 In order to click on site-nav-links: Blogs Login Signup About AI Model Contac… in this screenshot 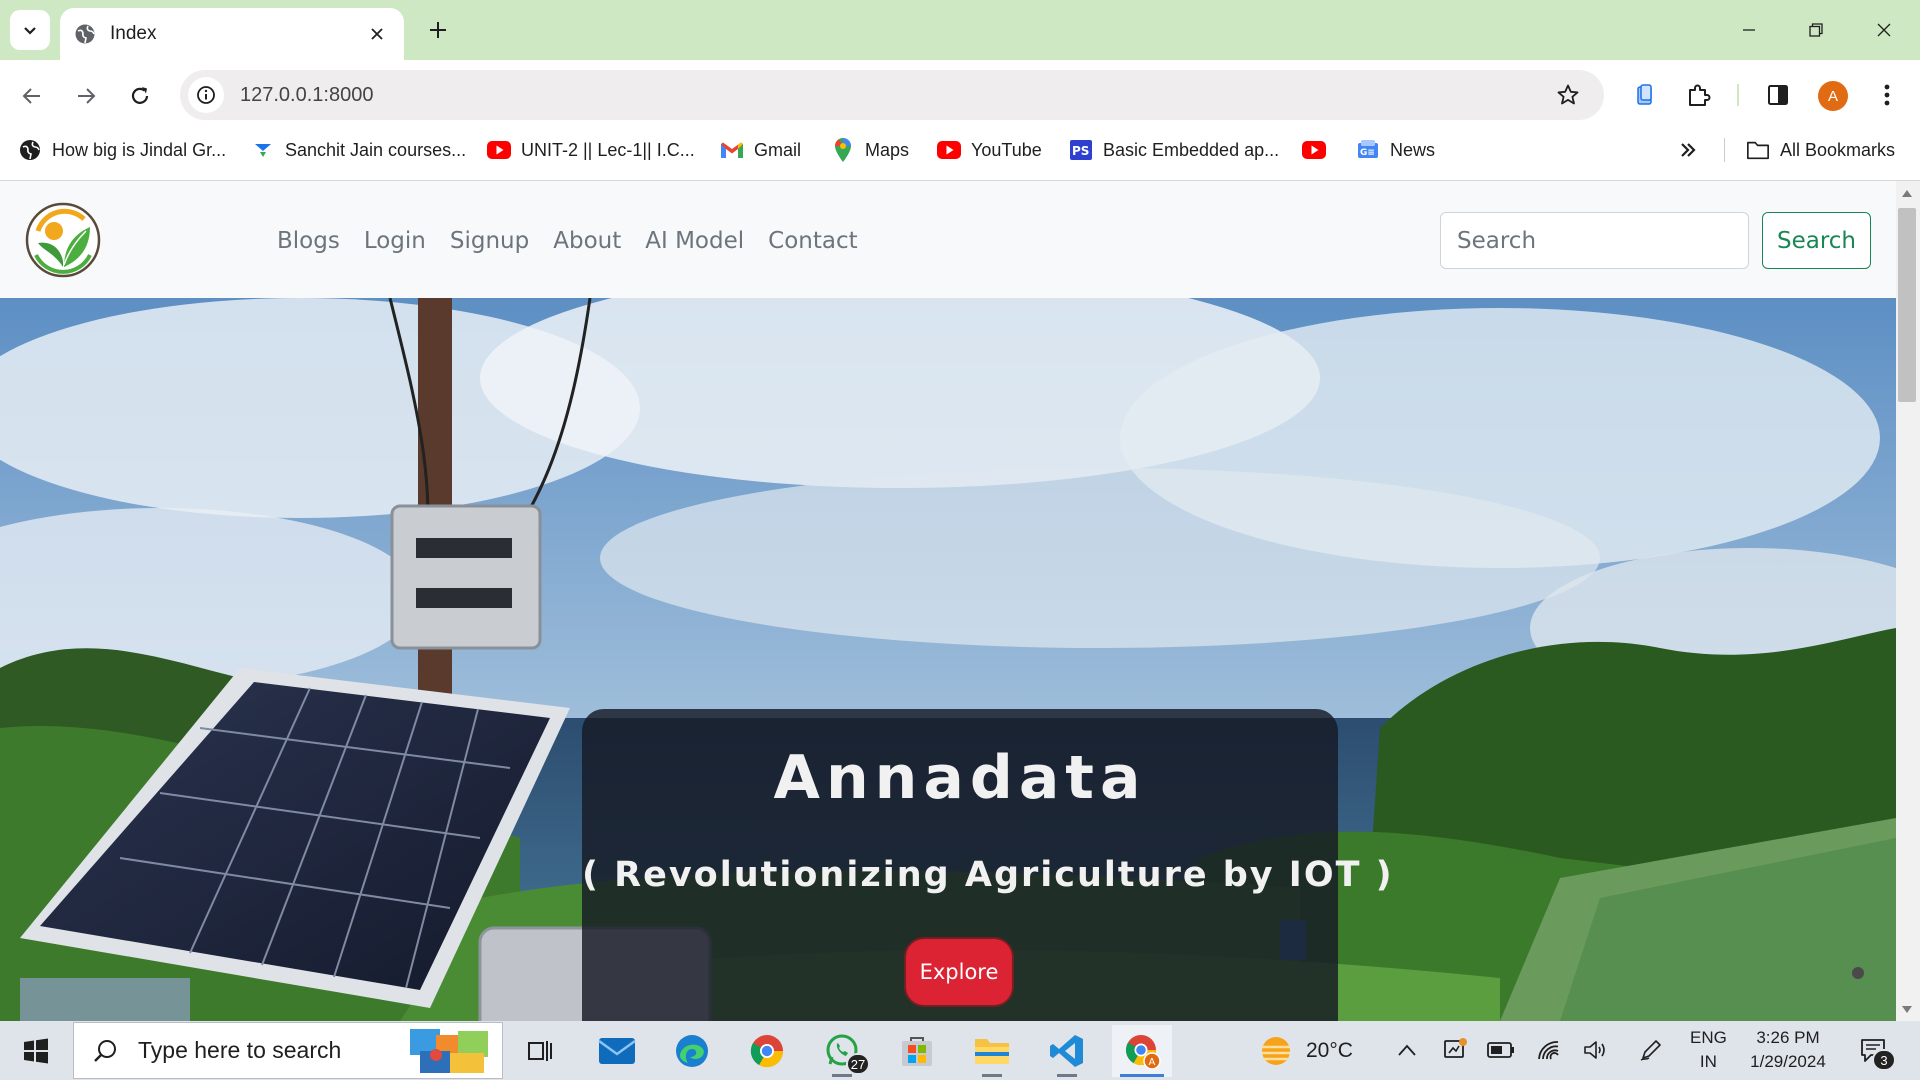, I will do `click(567, 241)`.